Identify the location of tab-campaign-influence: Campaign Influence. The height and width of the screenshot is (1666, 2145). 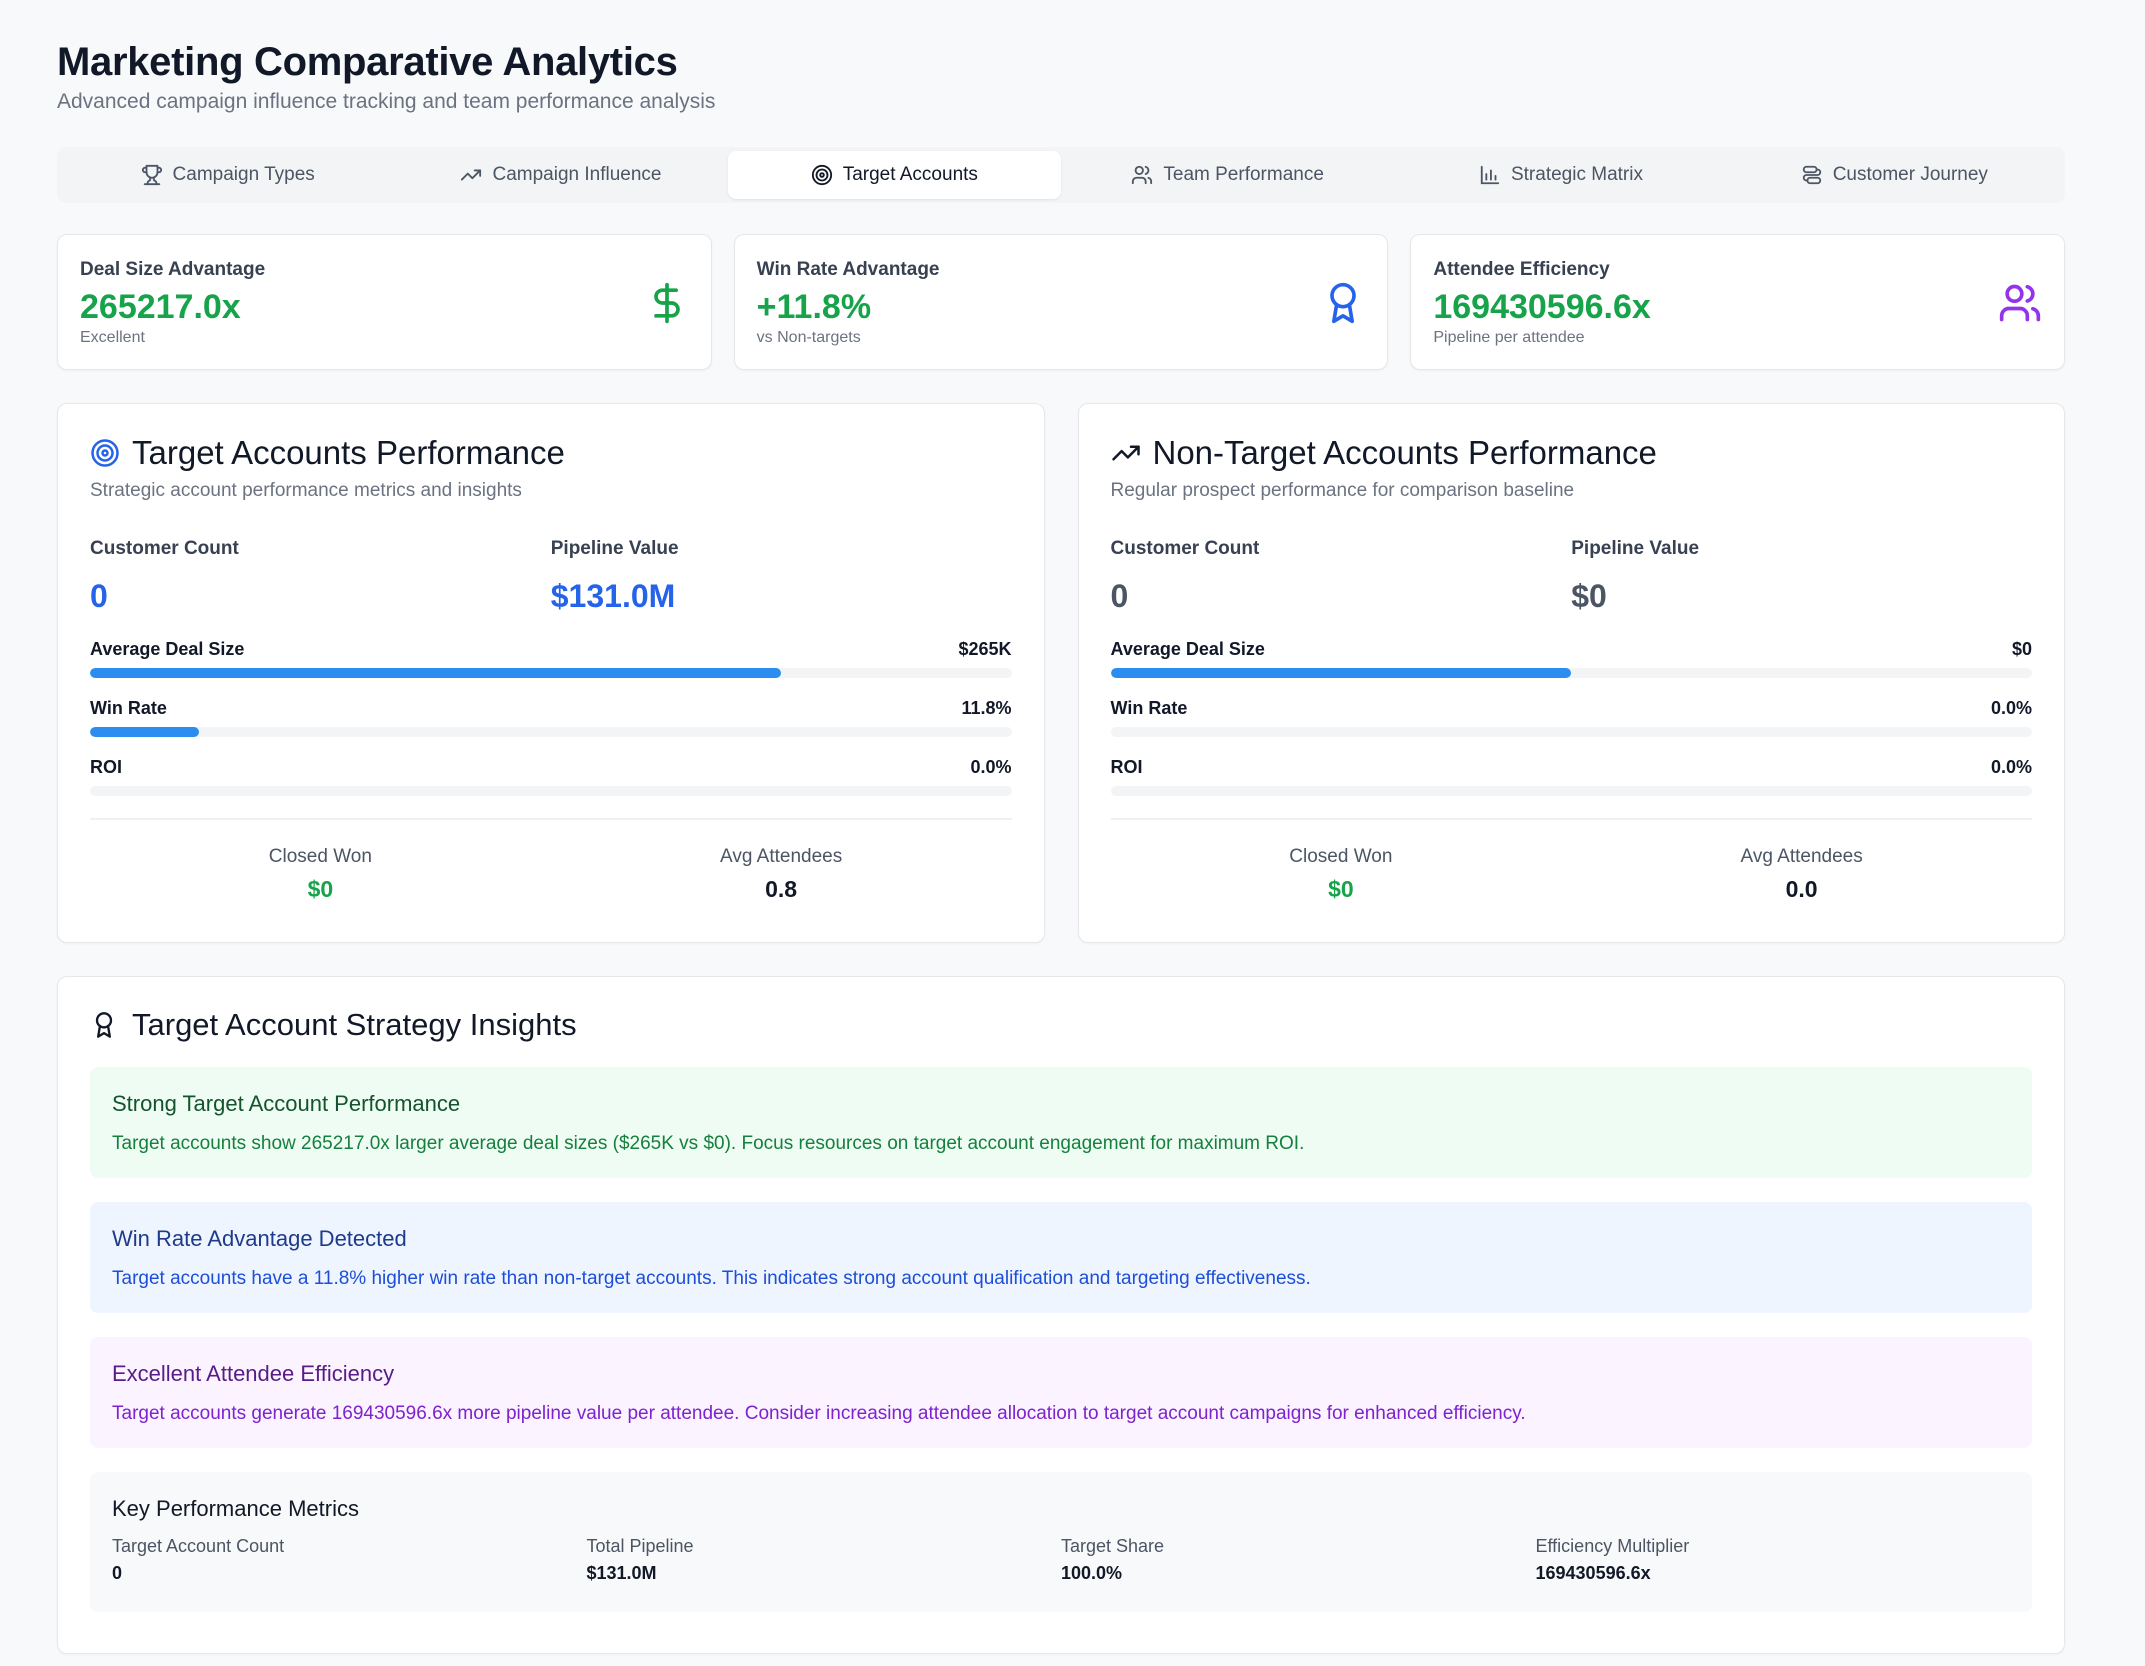
(560, 175).